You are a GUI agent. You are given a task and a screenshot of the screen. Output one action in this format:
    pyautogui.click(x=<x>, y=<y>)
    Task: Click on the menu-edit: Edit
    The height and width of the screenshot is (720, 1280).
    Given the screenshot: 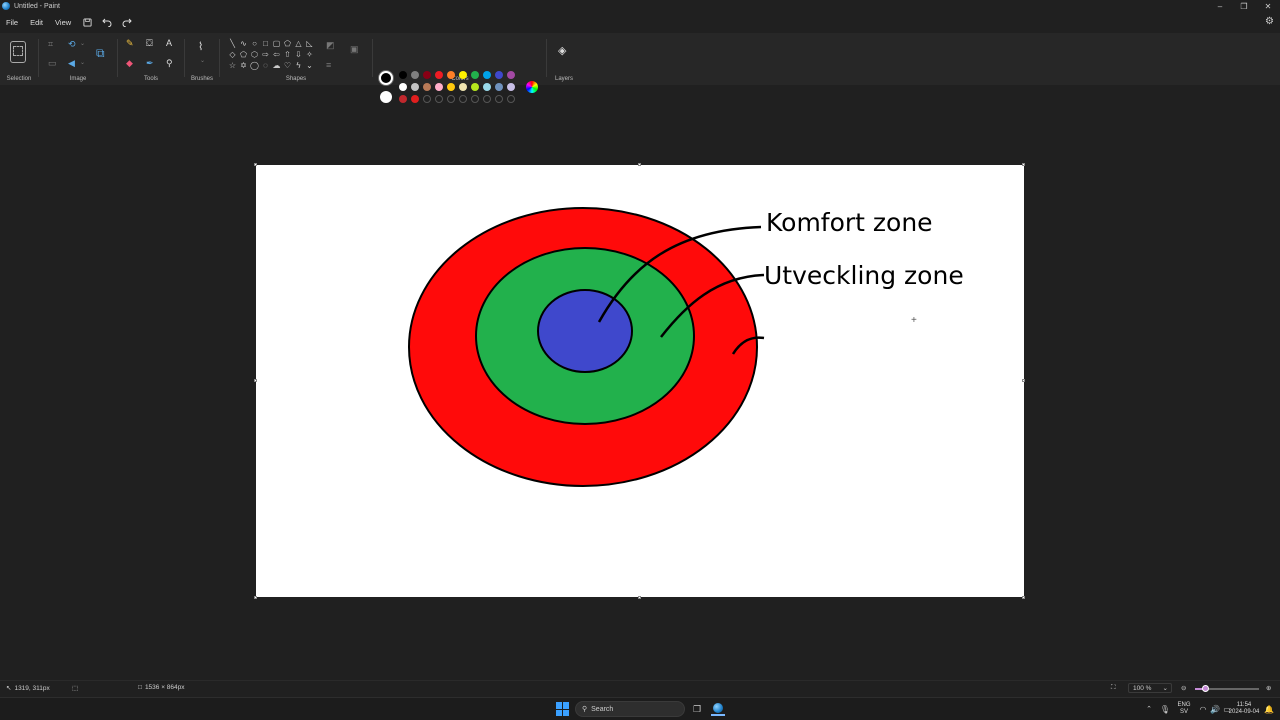 What is the action you would take?
    pyautogui.click(x=36, y=22)
    